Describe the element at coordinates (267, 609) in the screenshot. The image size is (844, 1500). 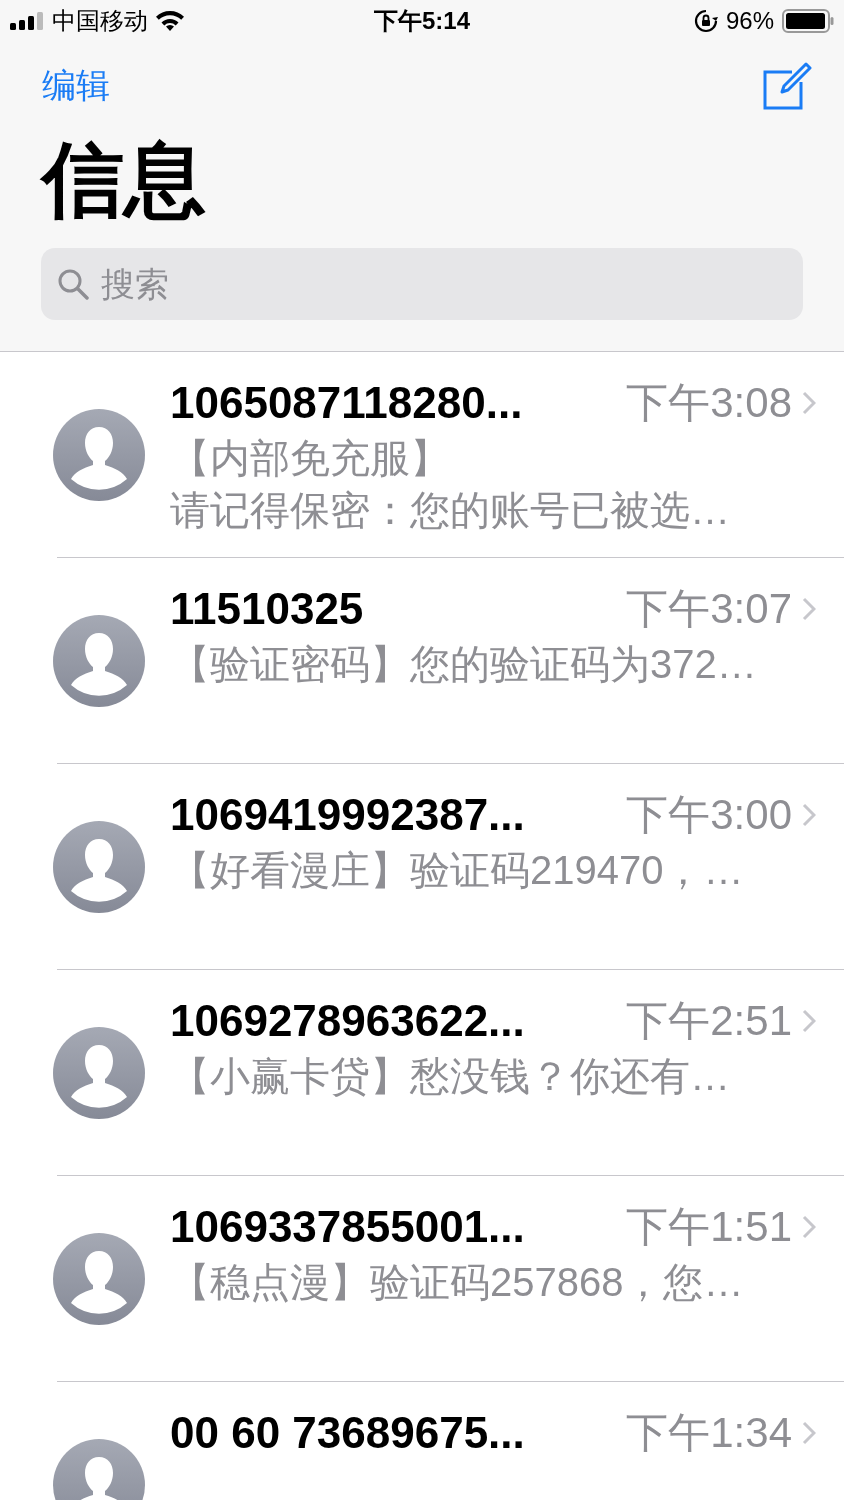
I see `sender-name: 11510325` at that location.